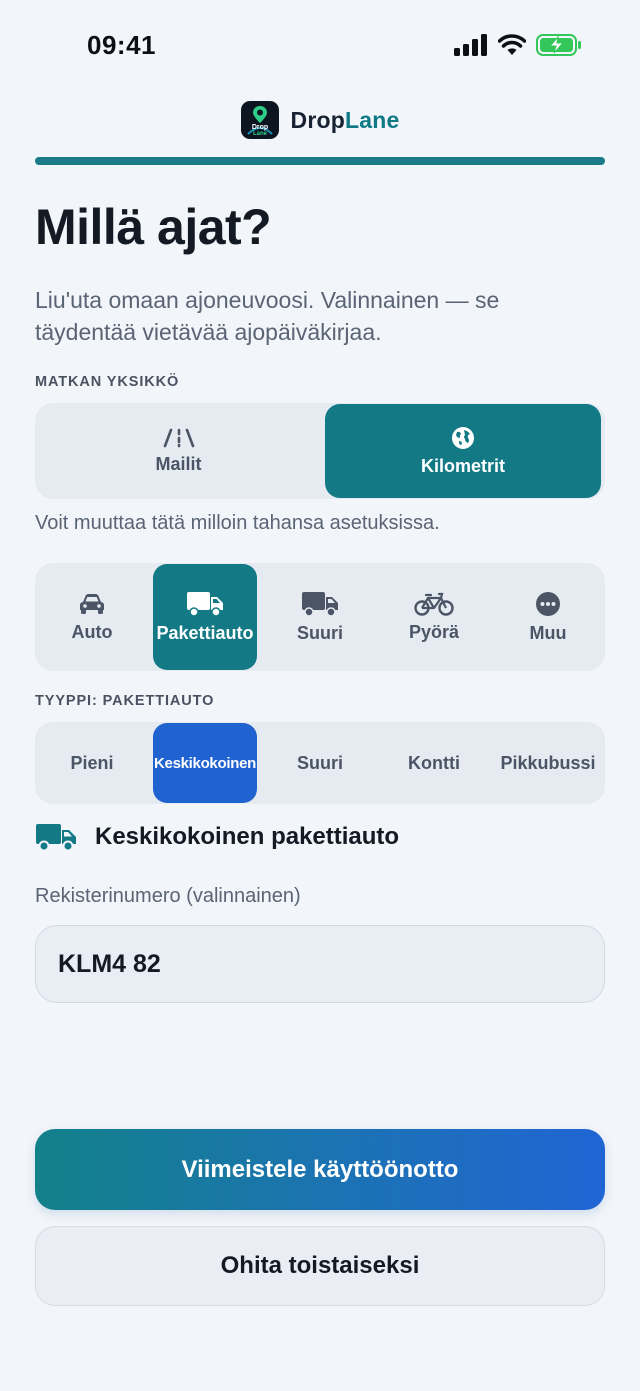  Describe the element at coordinates (247, 836) in the screenshot. I see `selected-vehicle-label: Keskikokoinen pakettiauto` at that location.